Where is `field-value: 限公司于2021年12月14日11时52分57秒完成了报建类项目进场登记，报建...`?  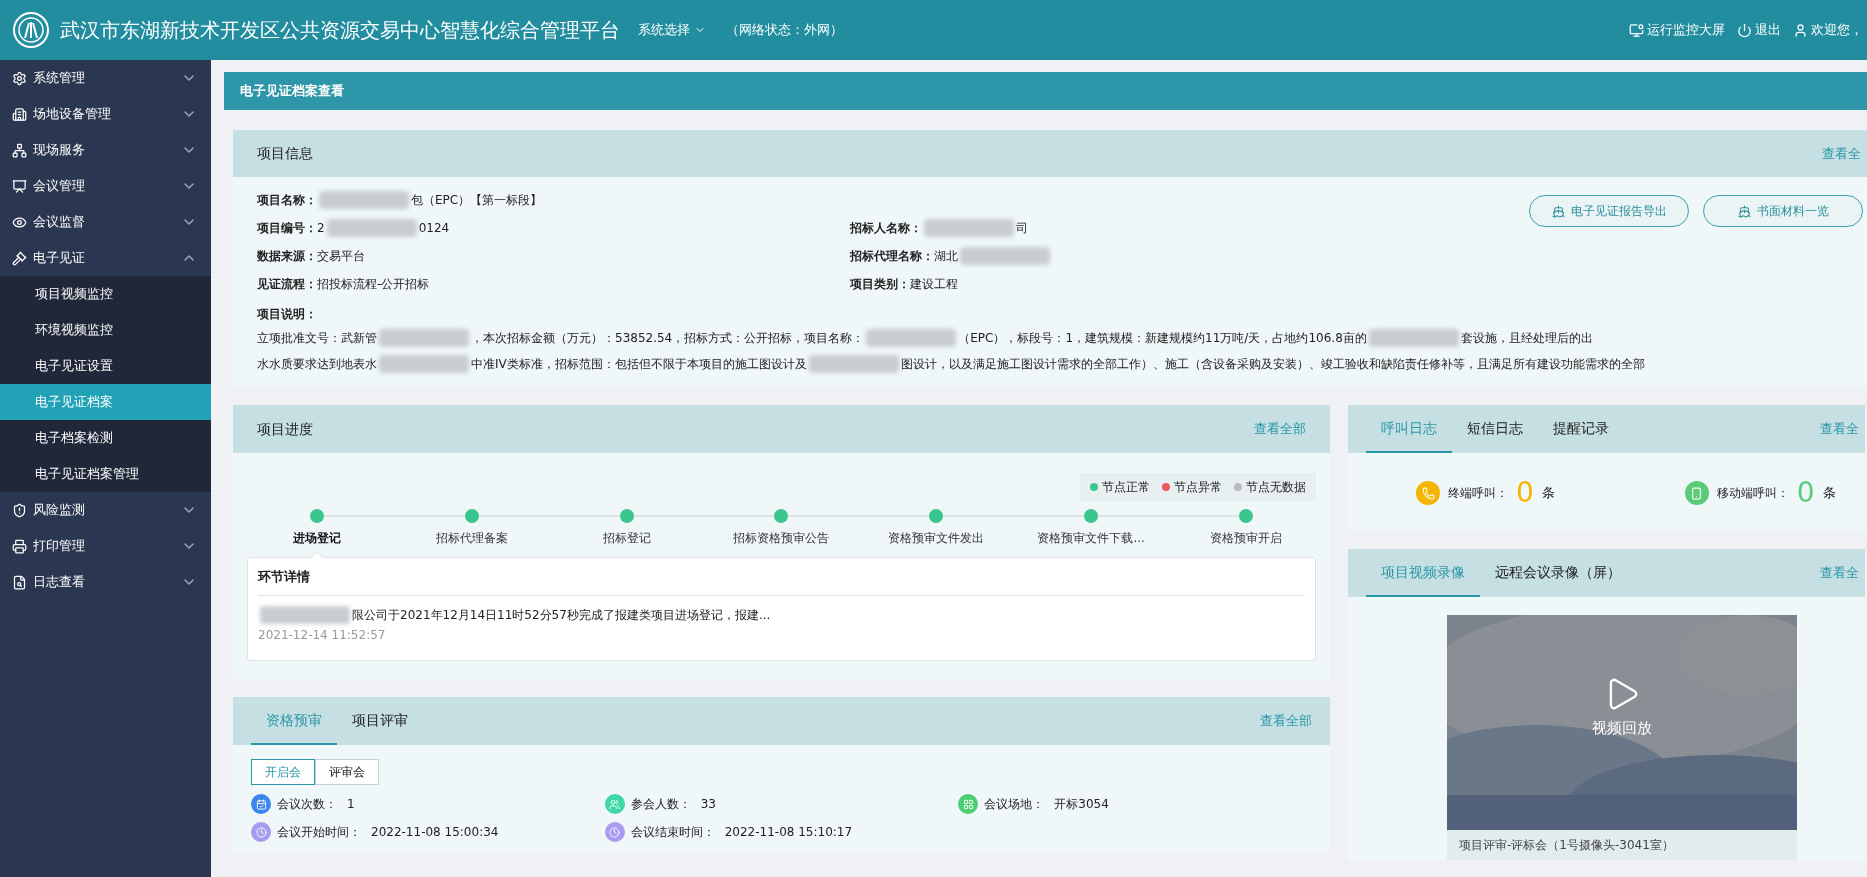 field-value: 限公司于2021年12月14日11时52分57秒完成了报建类项目进场登记，报建... is located at coordinates (561, 615).